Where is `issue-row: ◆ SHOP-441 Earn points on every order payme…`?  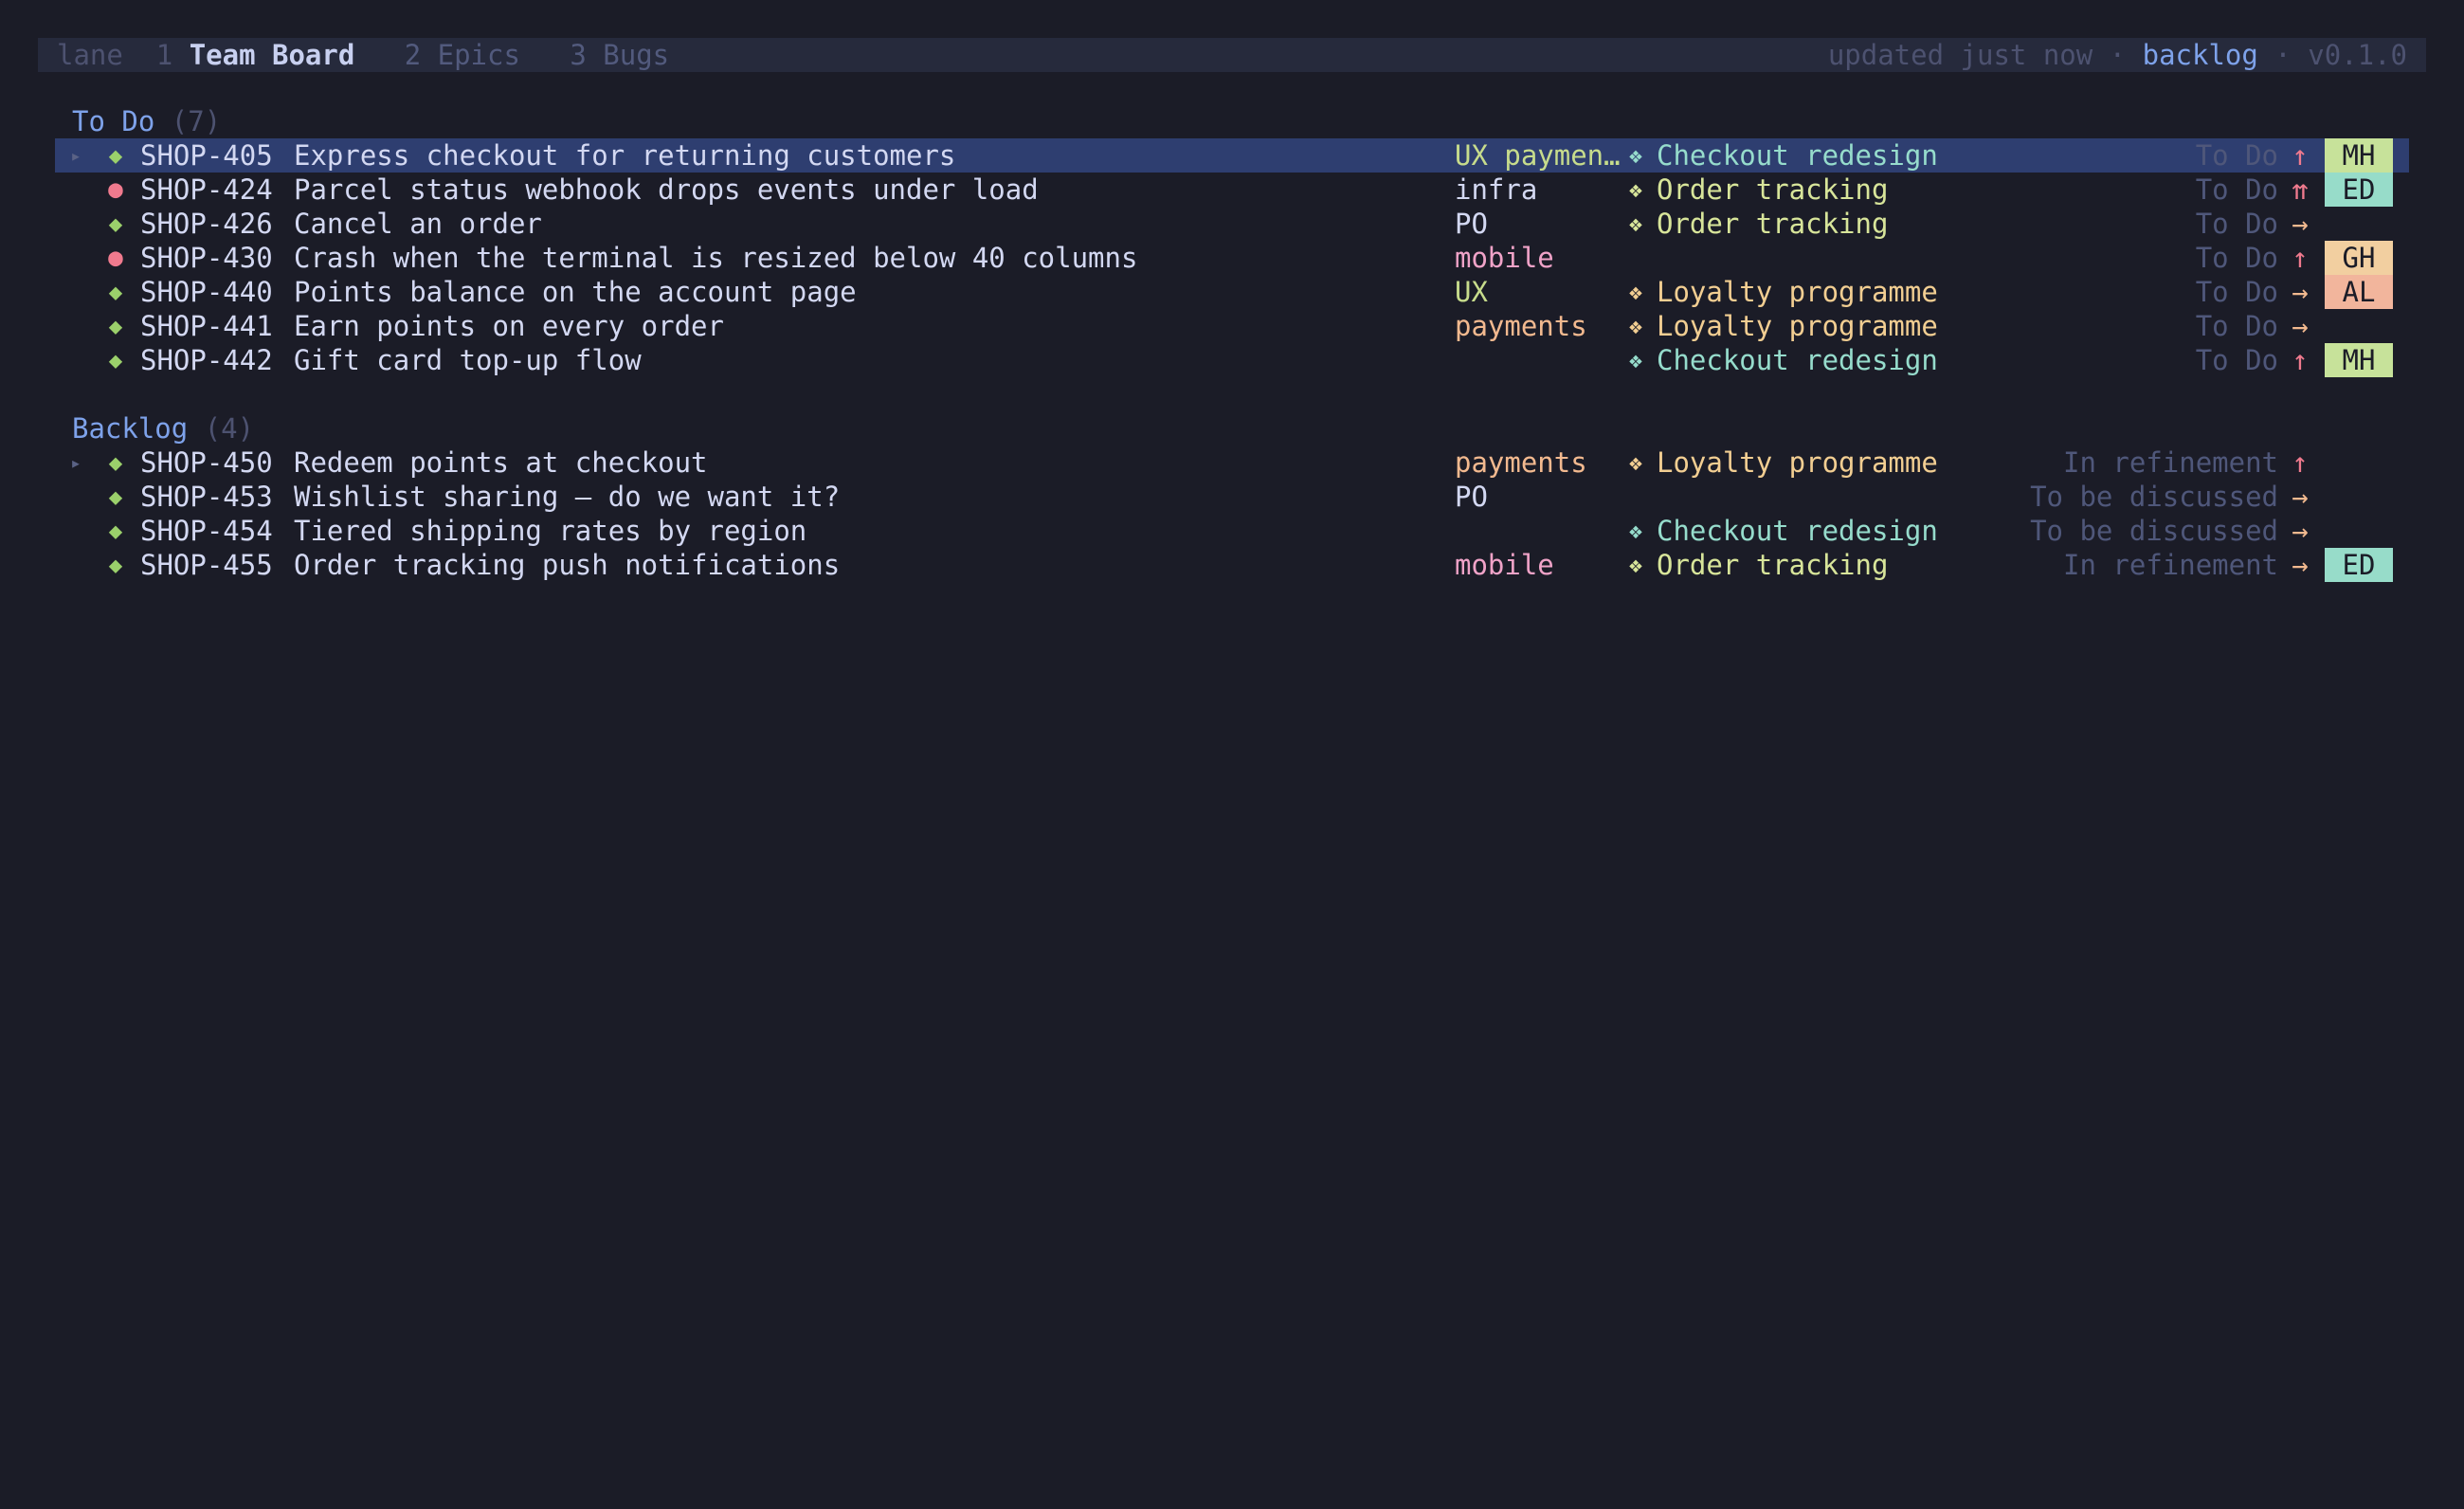
issue-row: ◆ SHOP-441 Earn points on every order payme… is located at coordinates (1232, 326).